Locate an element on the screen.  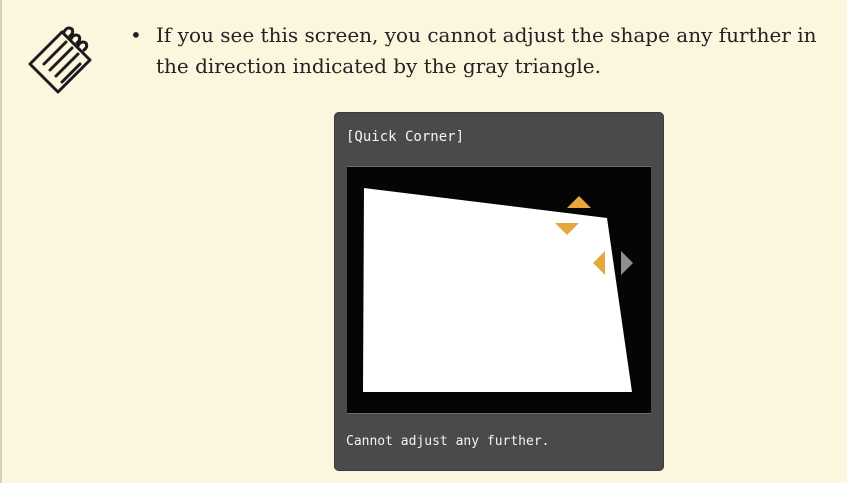
right-arrow-limit-icon is located at coordinates (627, 263).